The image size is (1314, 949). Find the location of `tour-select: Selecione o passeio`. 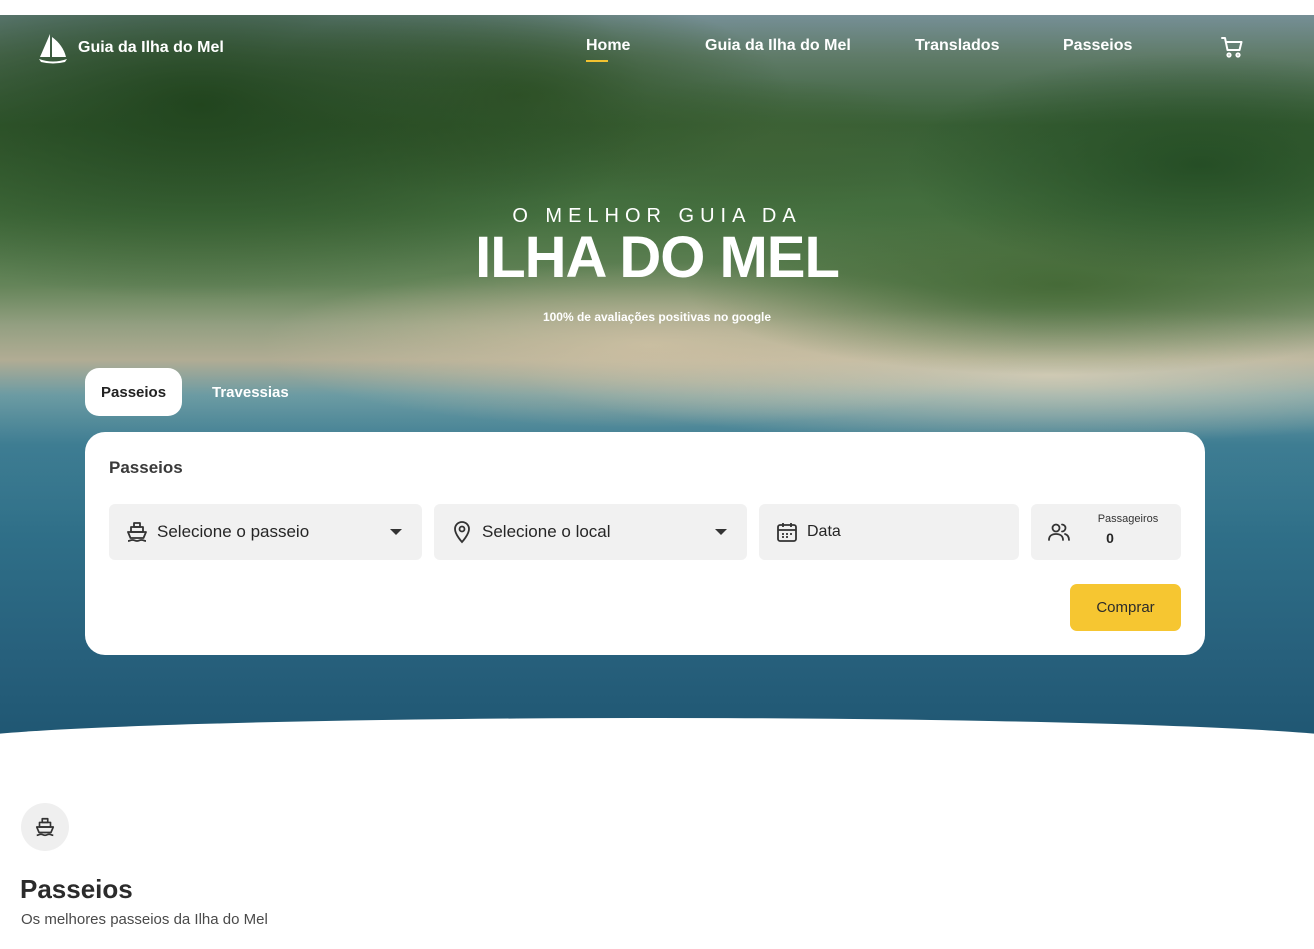

tour-select: Selecione o passeio is located at coordinates (265, 532).